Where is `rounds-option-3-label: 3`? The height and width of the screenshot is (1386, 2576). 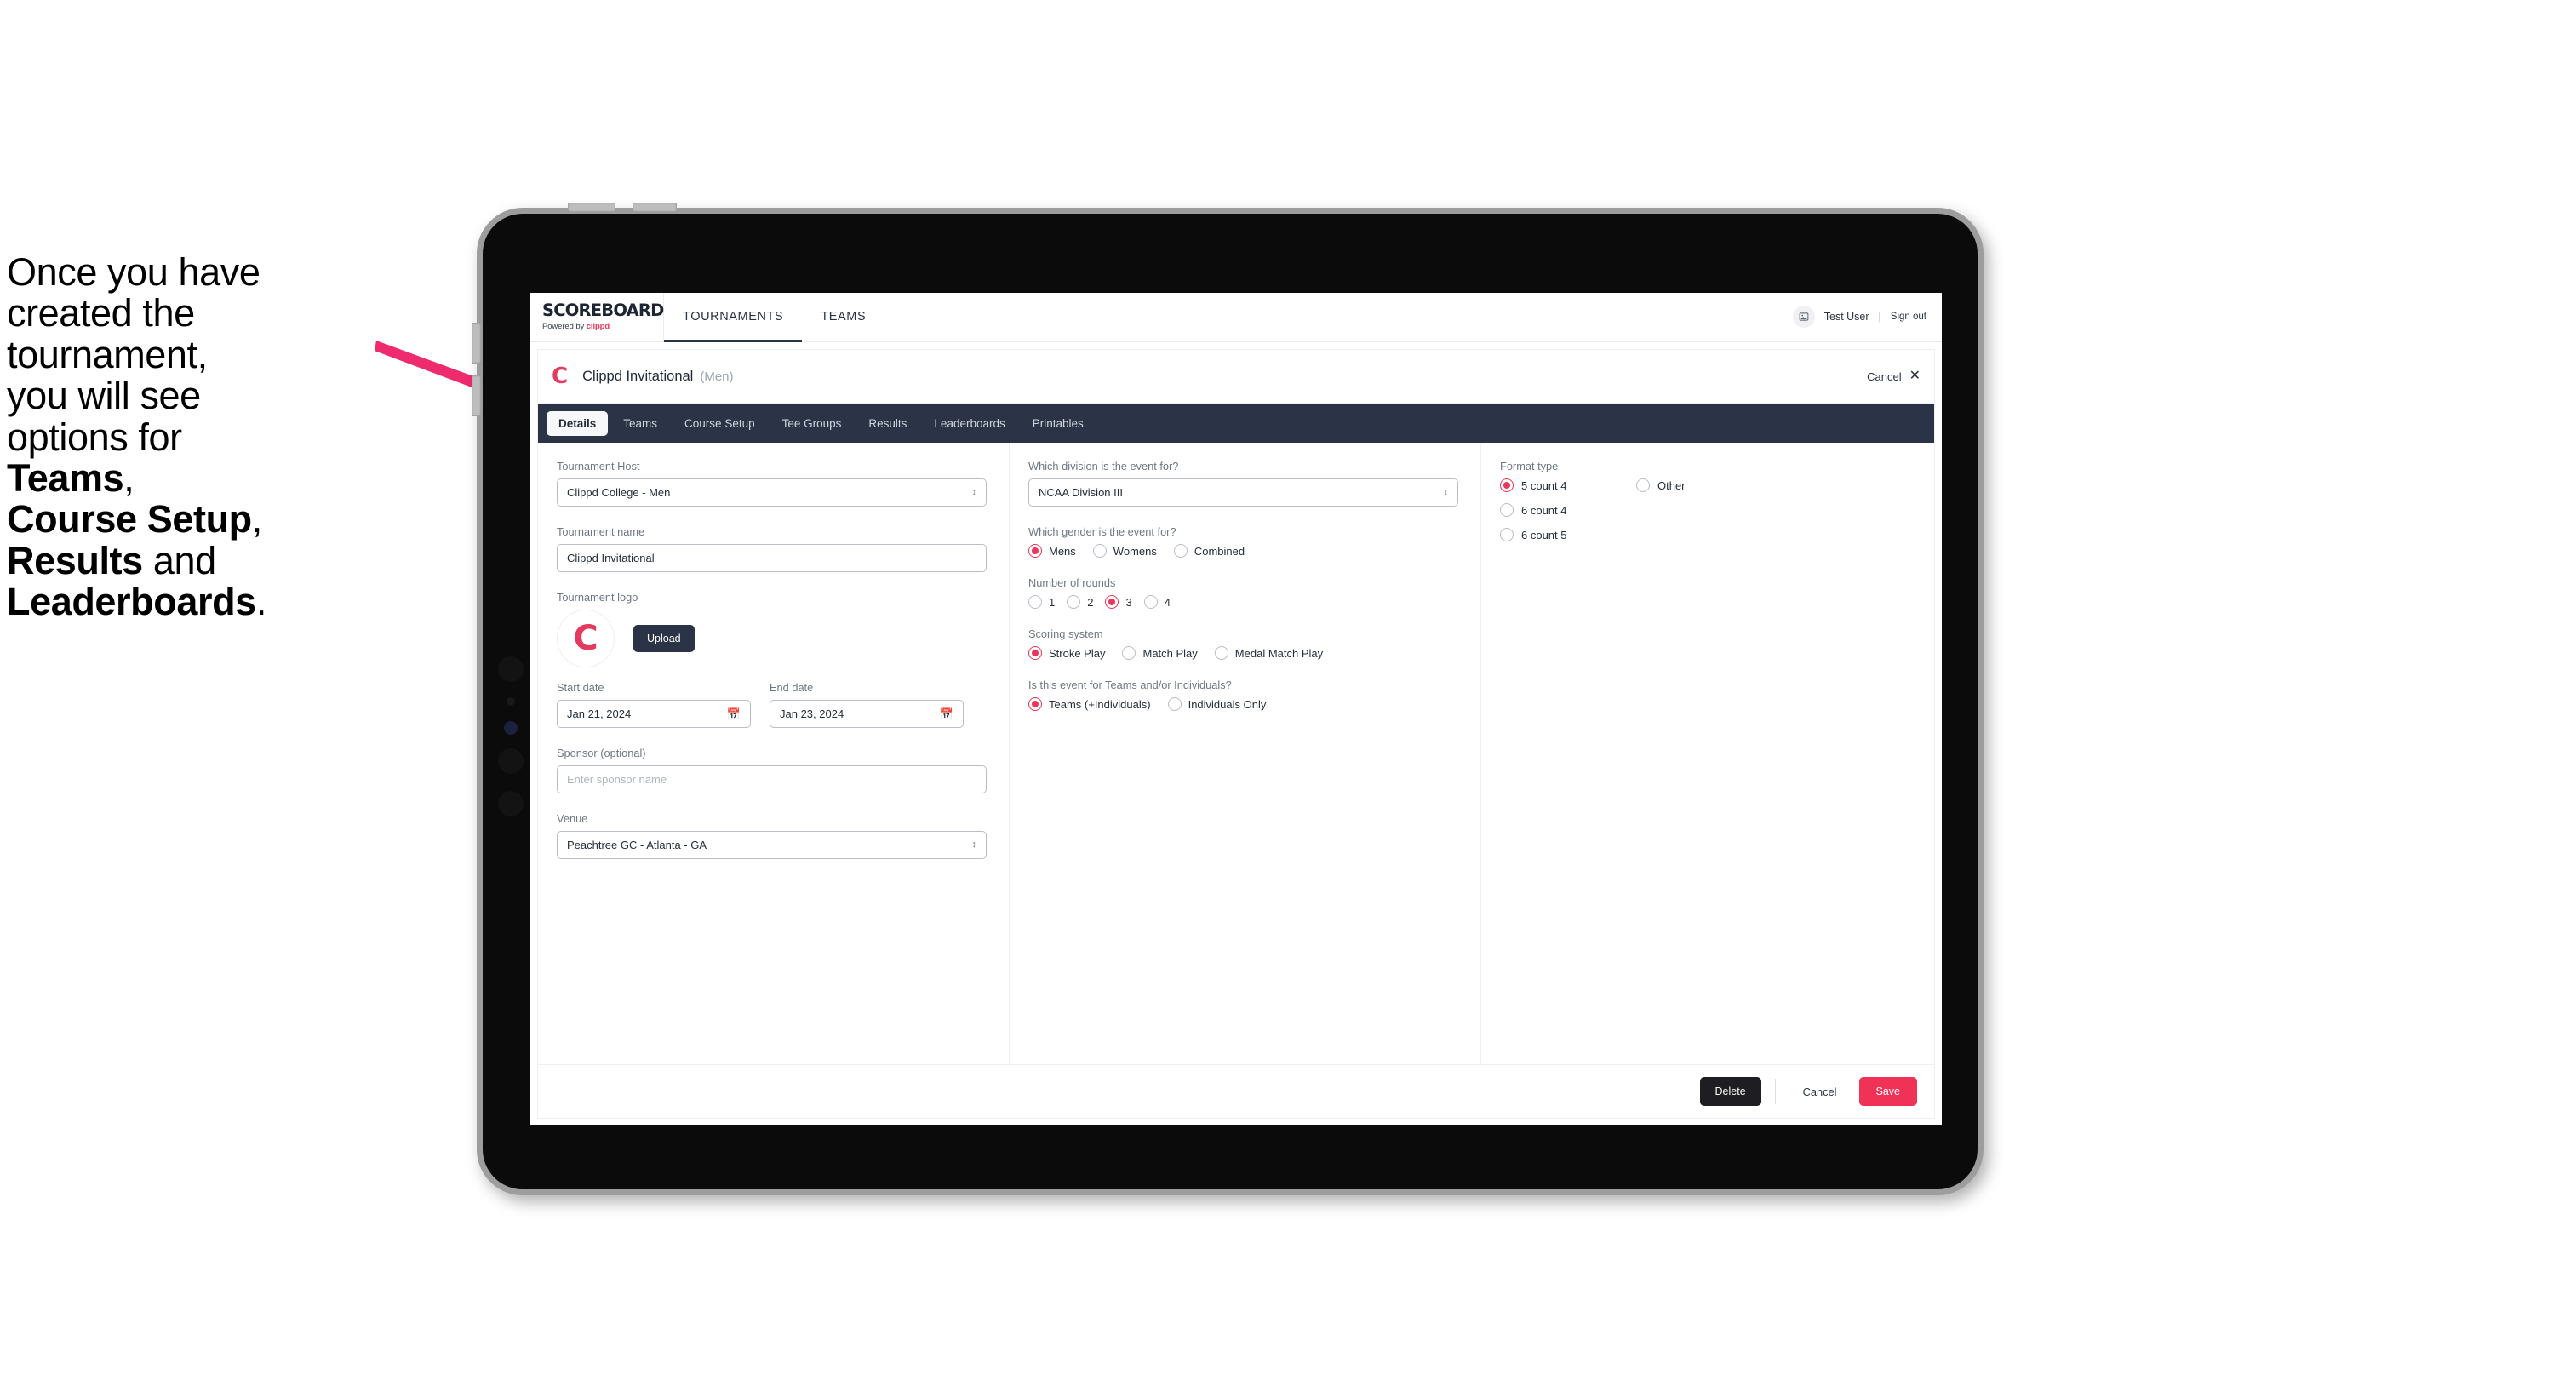
rounds-option-3-label: 3 is located at coordinates (1129, 602).